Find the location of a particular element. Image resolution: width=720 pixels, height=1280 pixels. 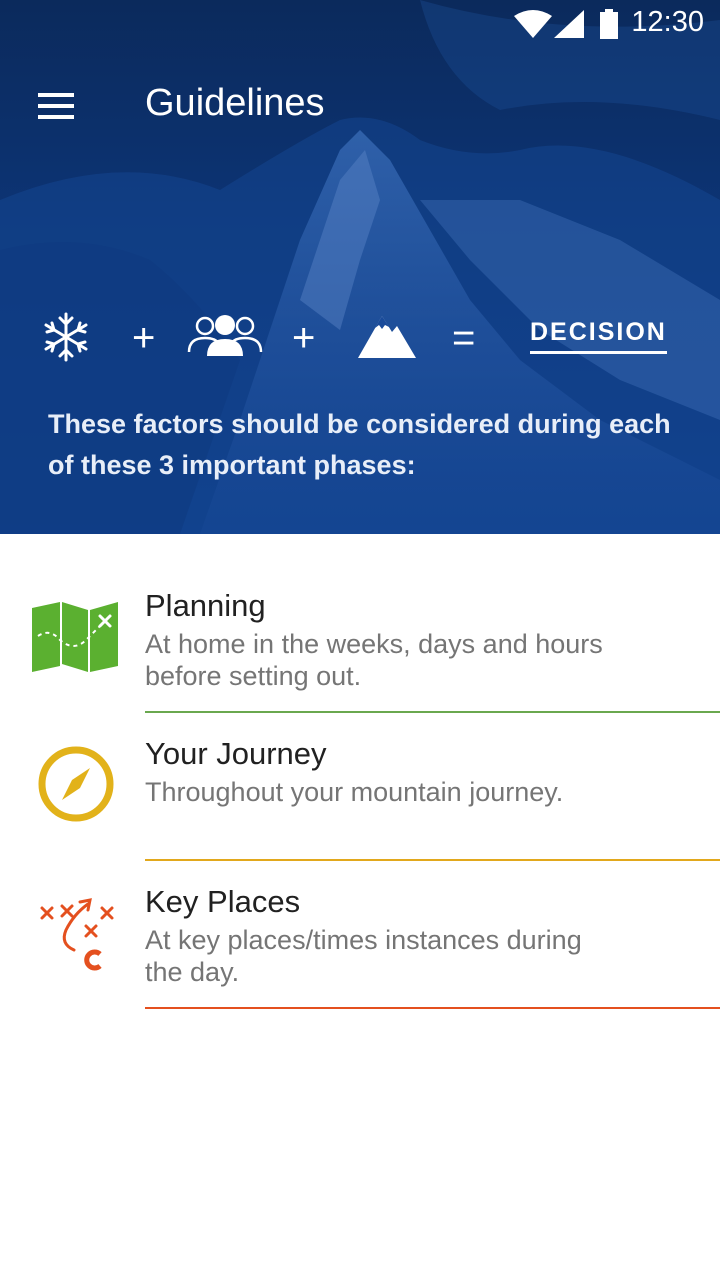

group-people-icon is located at coordinates (225, 335).